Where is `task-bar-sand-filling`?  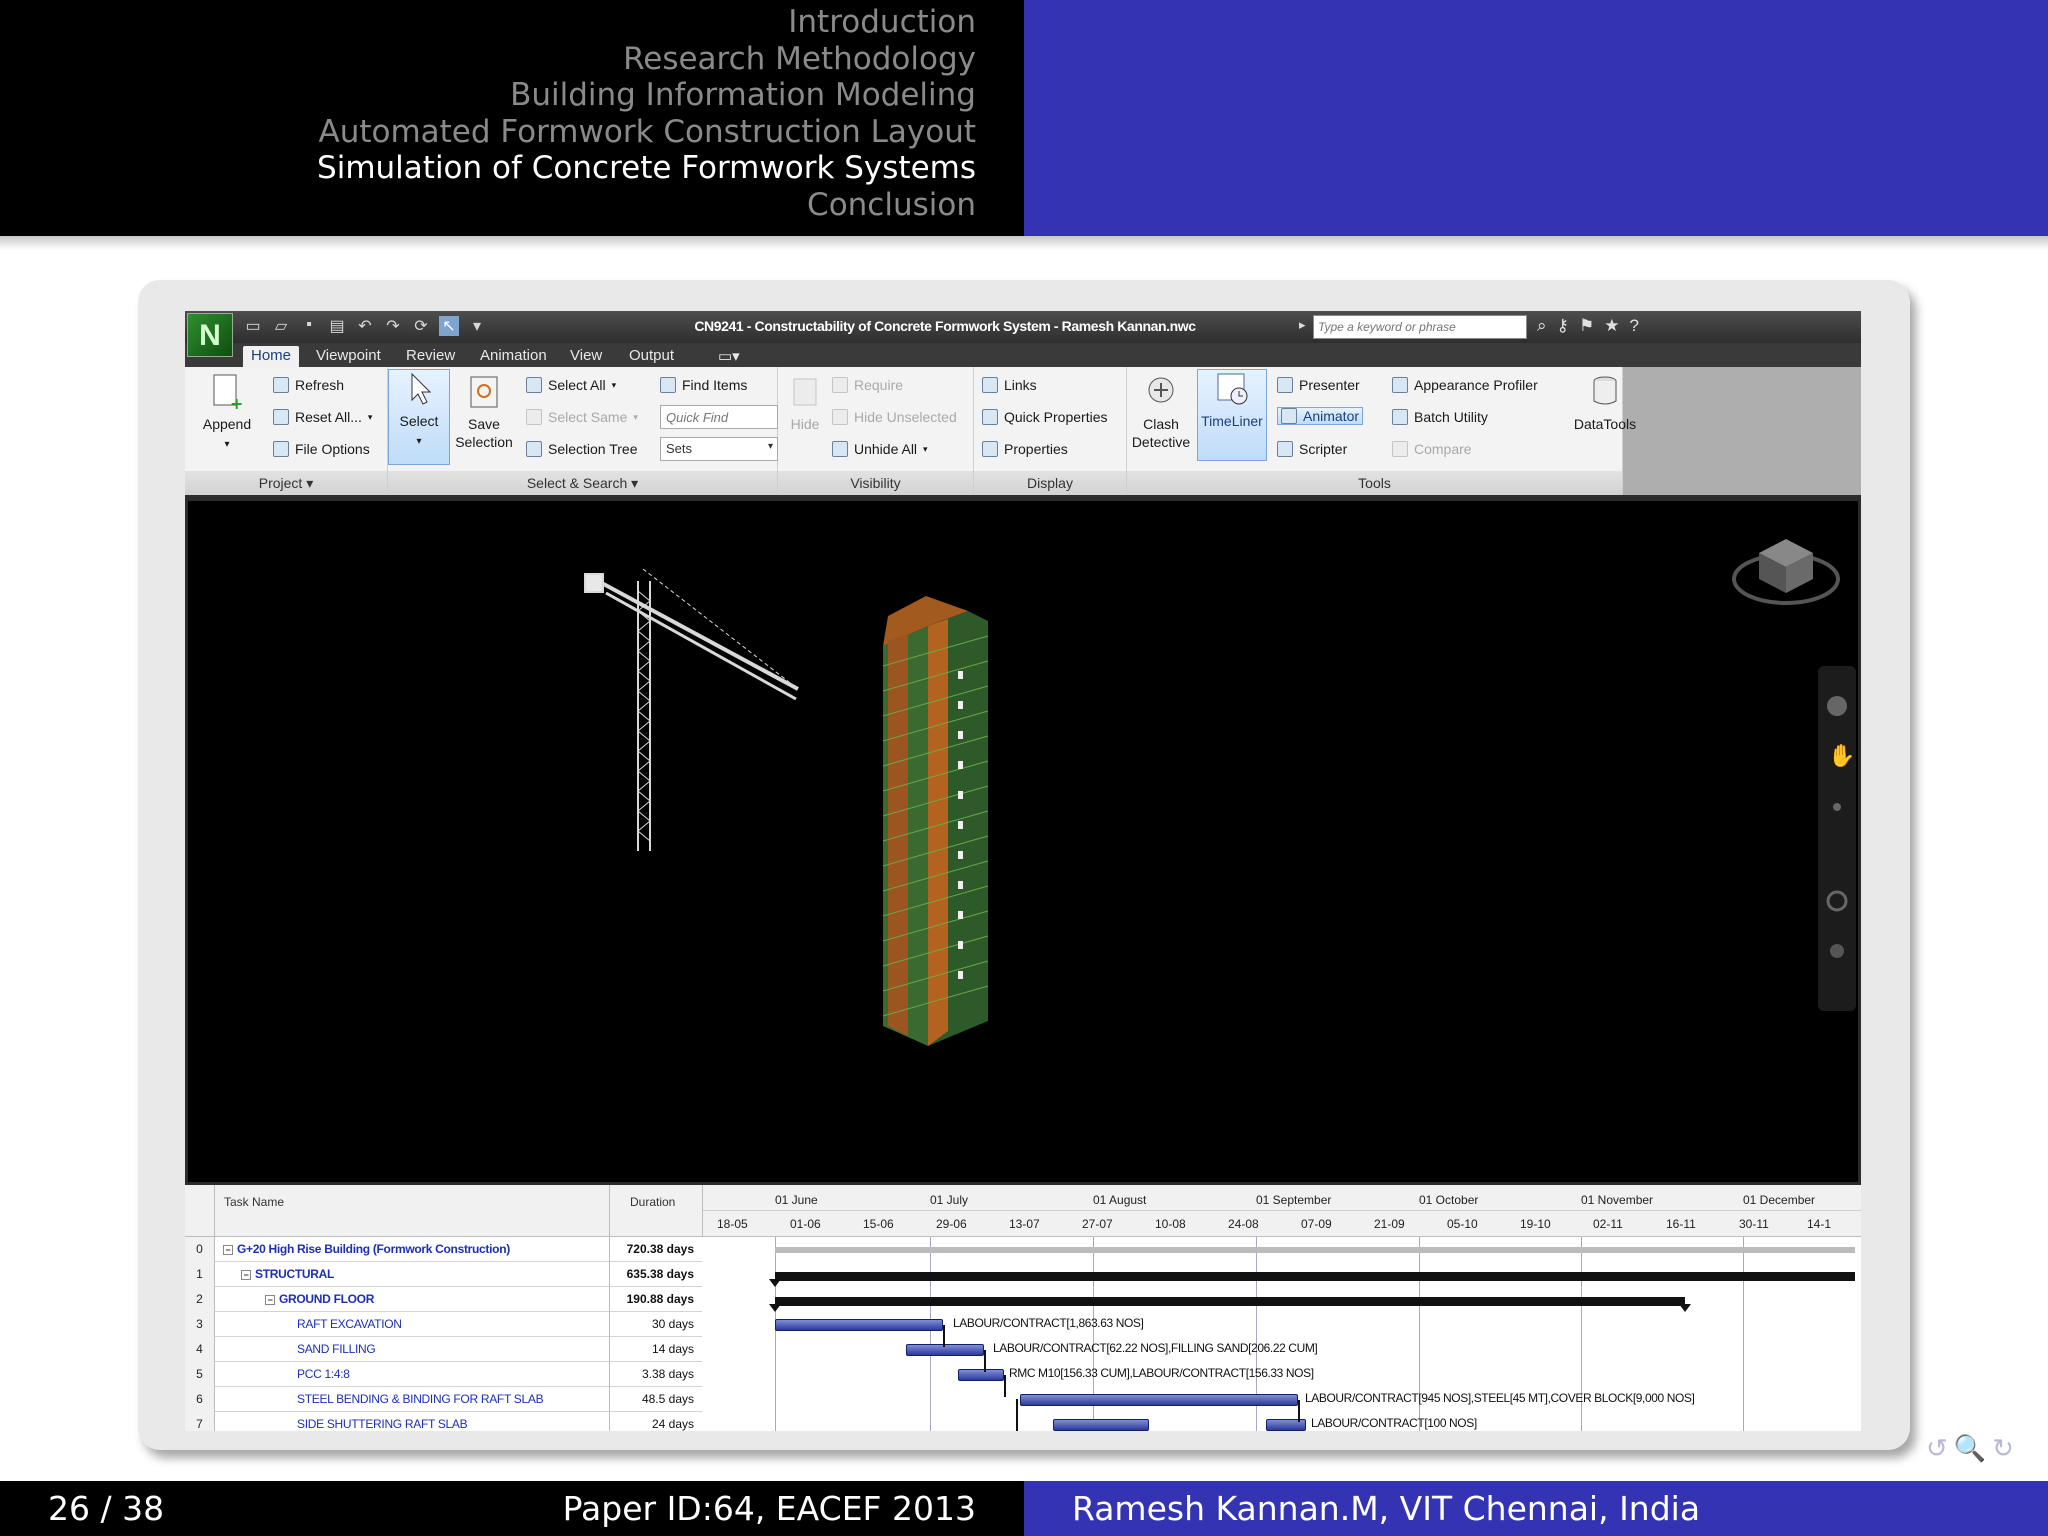 task-bar-sand-filling is located at coordinates (945, 1350).